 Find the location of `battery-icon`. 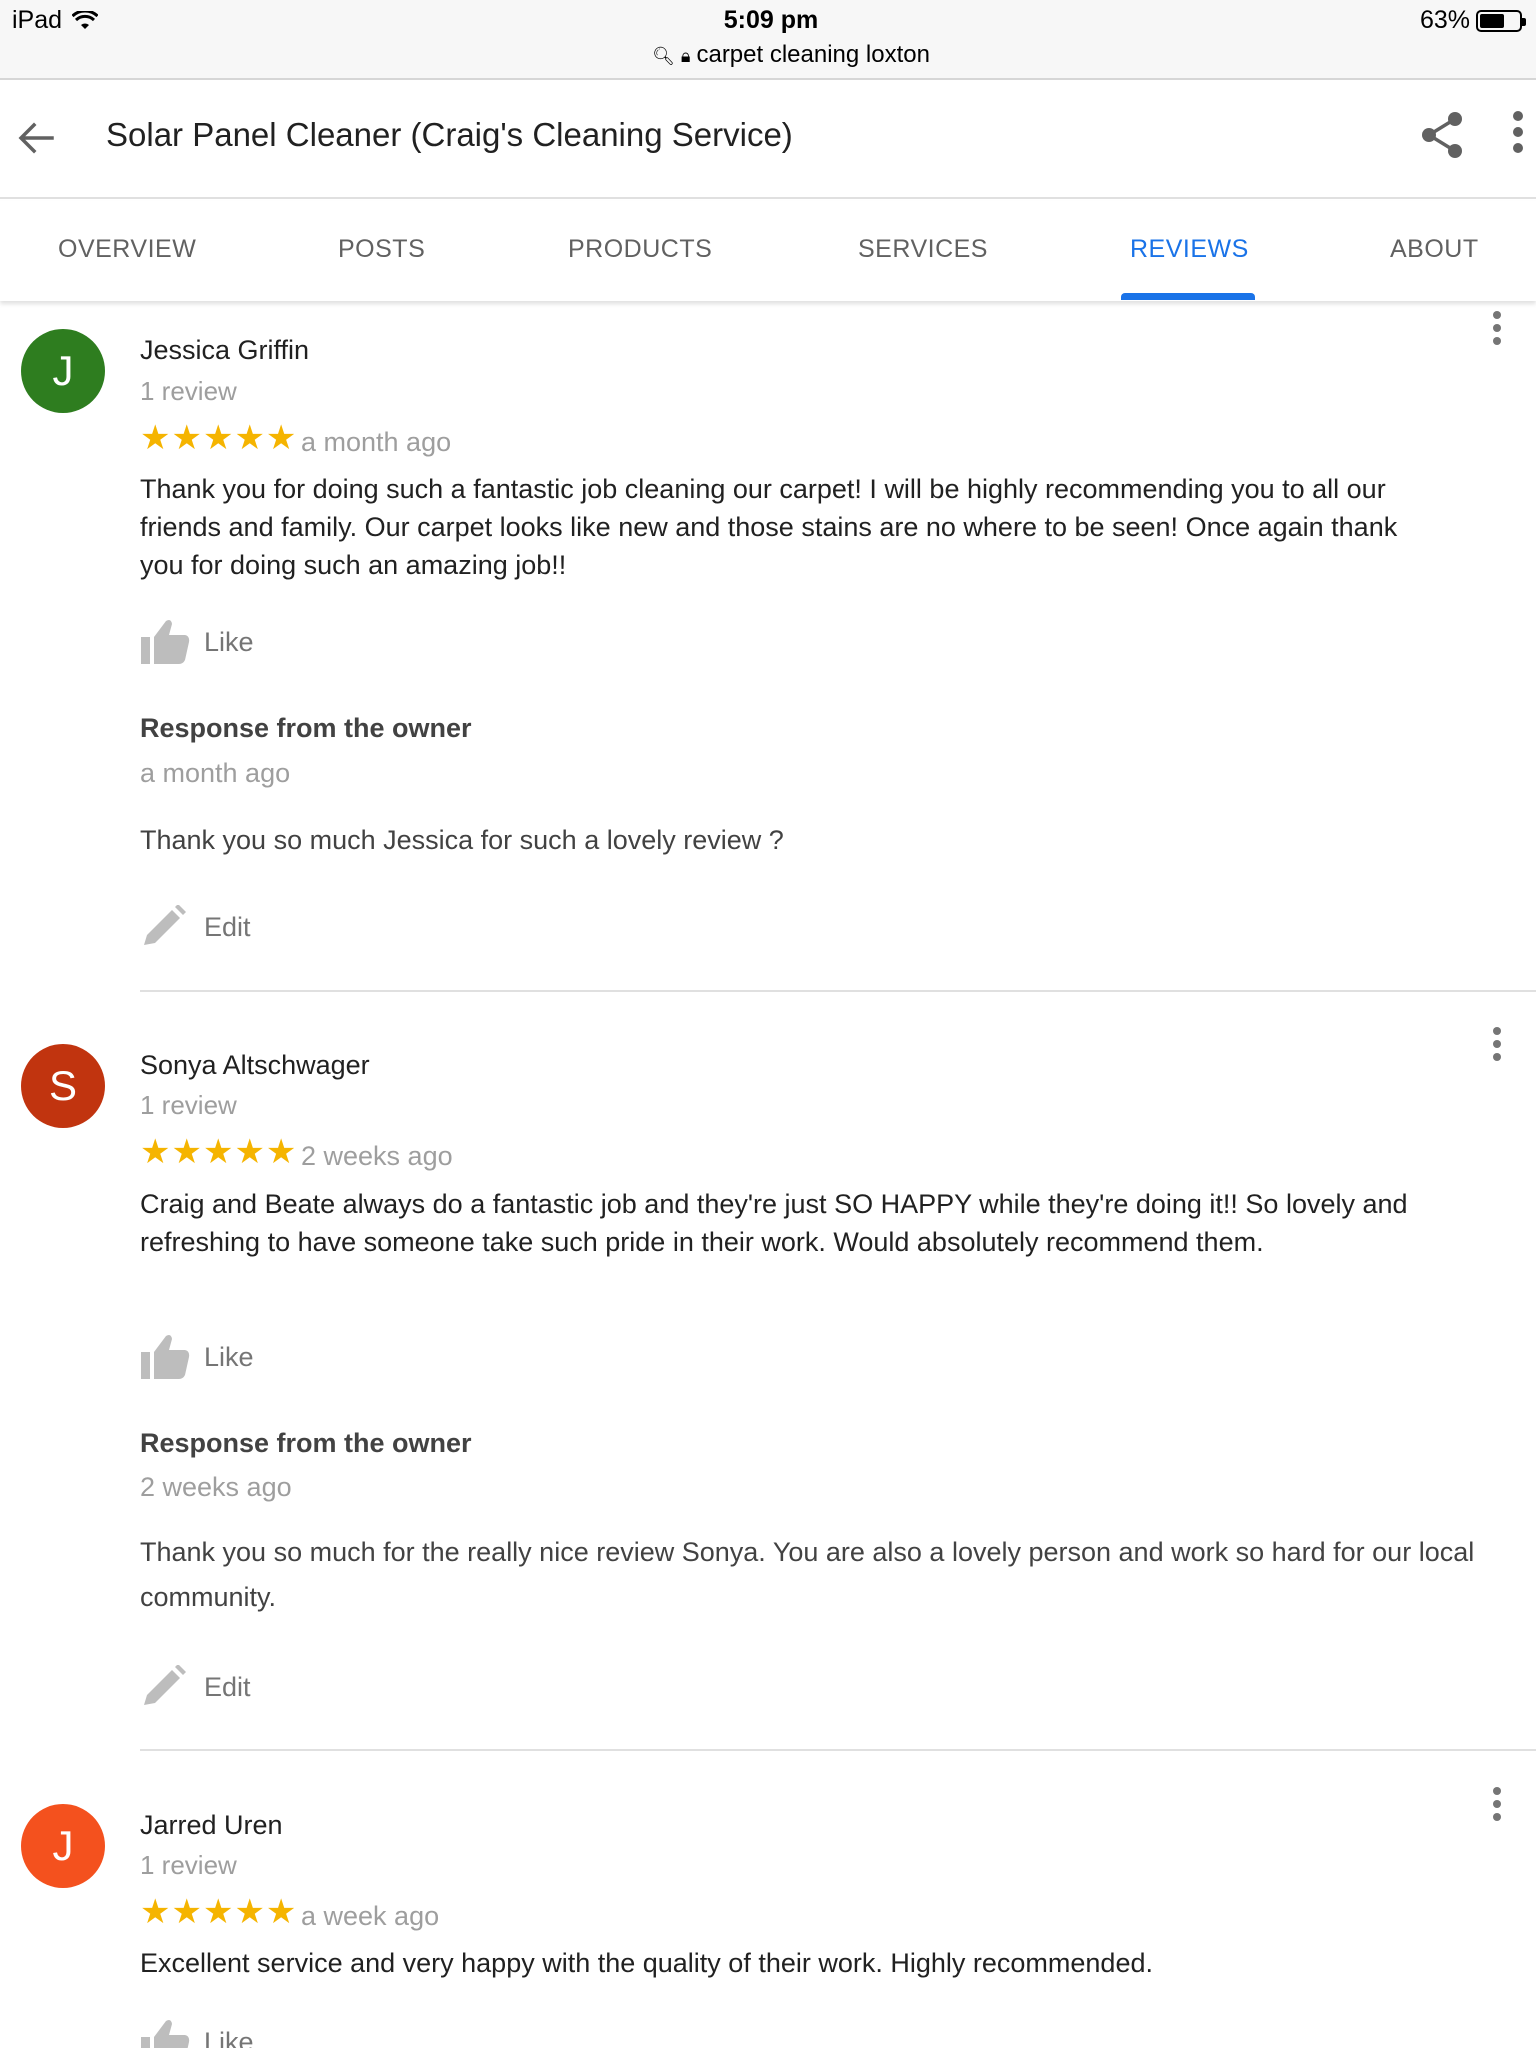

battery-icon is located at coordinates (1501, 20).